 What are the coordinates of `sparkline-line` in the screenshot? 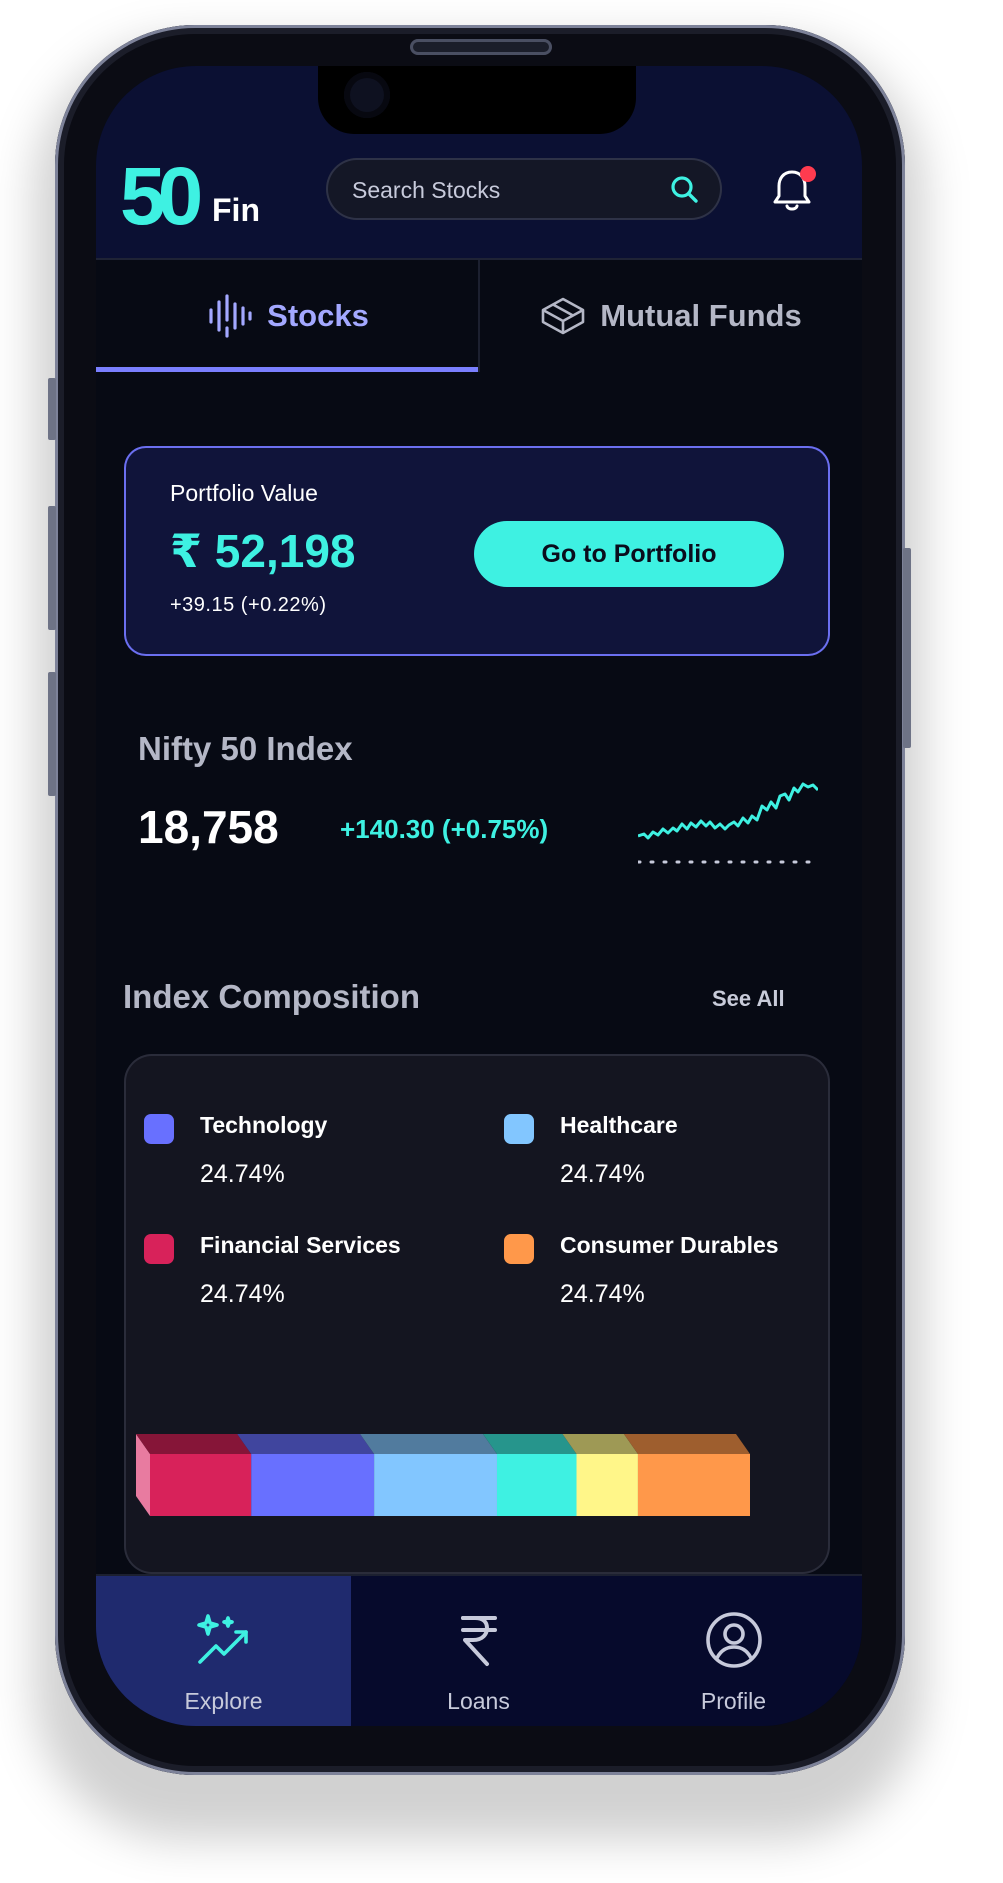 It's located at (728, 811).